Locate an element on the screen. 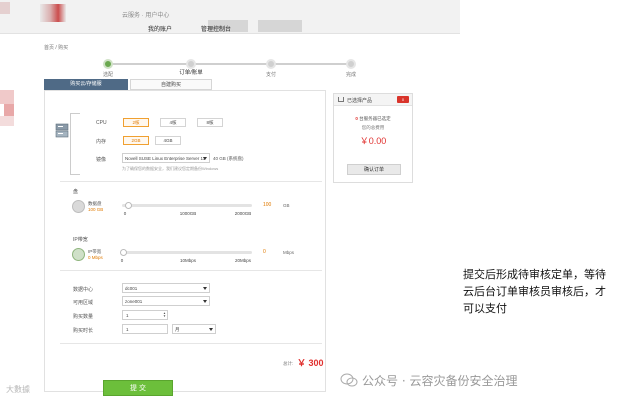  tab-cloud-purchase: 购买云/存储服 is located at coordinates (86, 84).